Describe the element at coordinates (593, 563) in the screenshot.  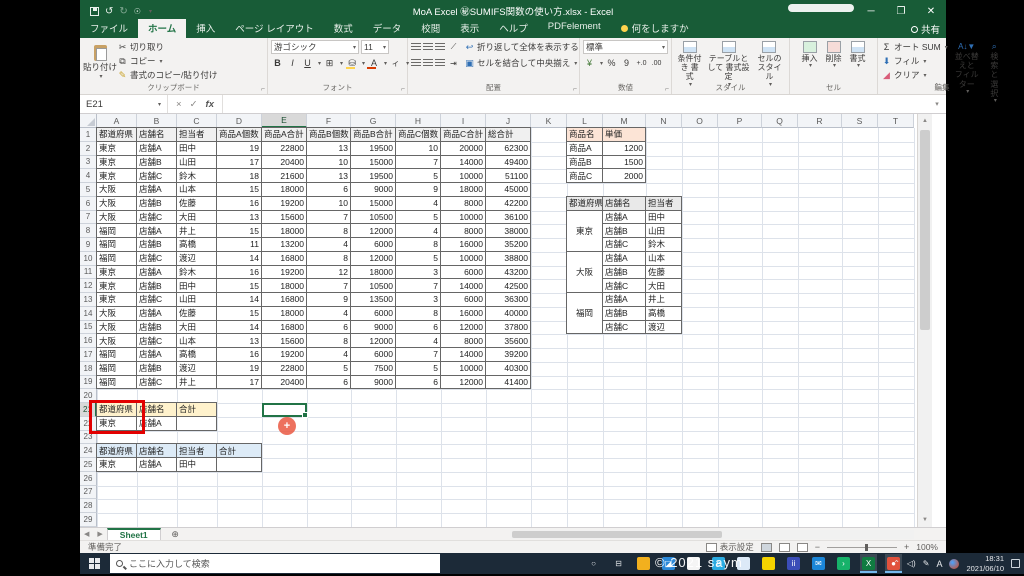
I see `taskbar-app-cortana: ○` at that location.